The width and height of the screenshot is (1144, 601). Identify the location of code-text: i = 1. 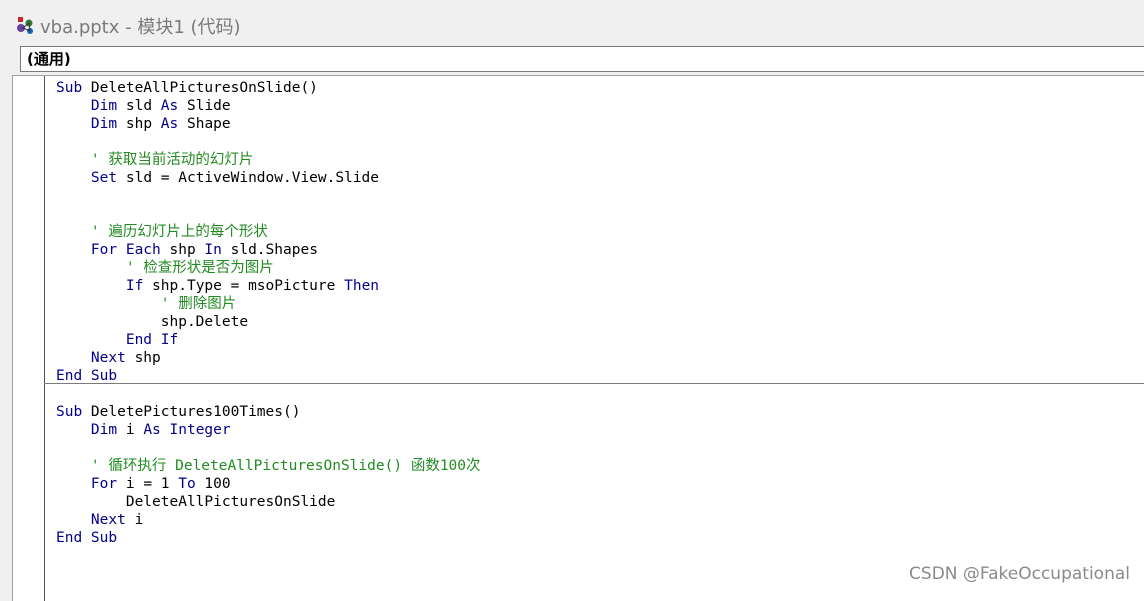
(148, 484).